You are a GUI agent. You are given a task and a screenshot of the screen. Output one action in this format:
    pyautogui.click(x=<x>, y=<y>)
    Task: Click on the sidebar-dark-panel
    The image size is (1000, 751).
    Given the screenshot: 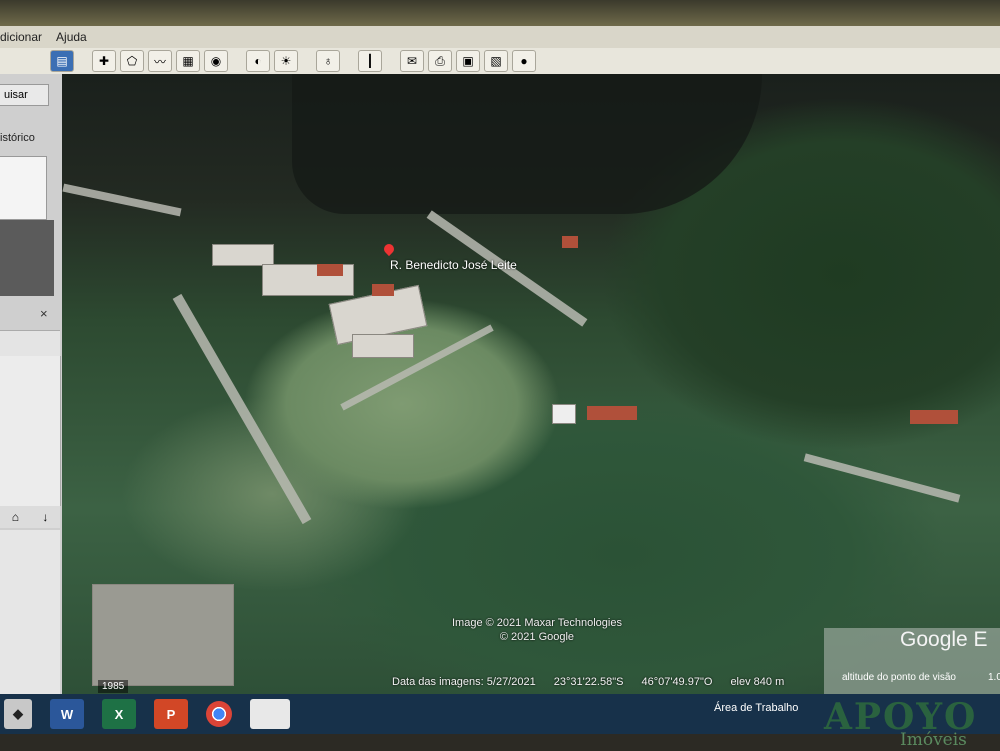 What is the action you would take?
    pyautogui.click(x=27, y=258)
    